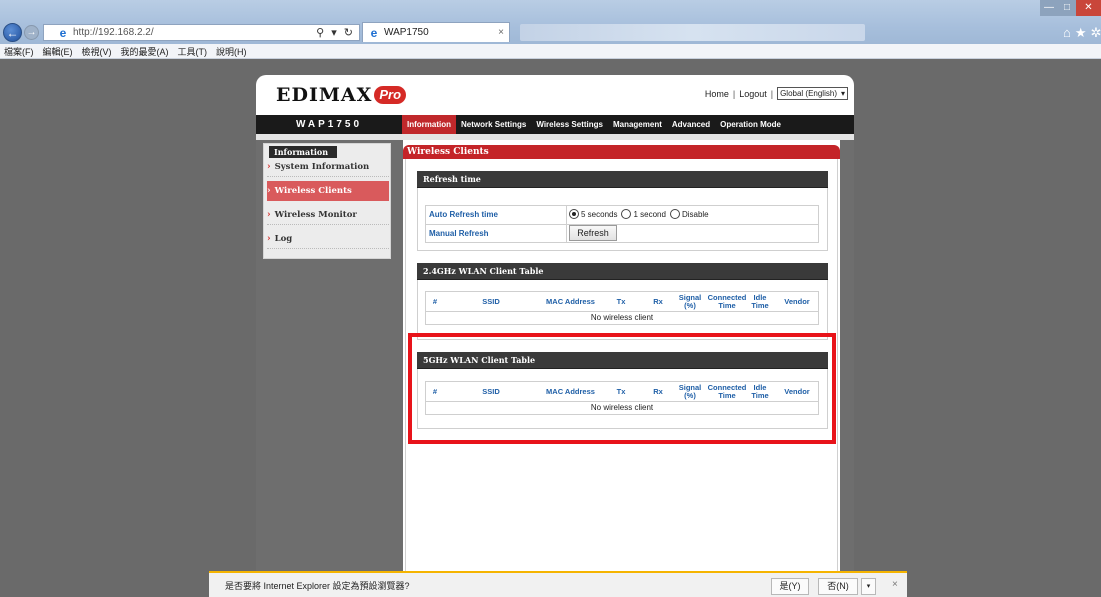 The height and width of the screenshot is (597, 1101). What do you see at coordinates (717, 94) in the screenshot?
I see `home-link: Home` at bounding box center [717, 94].